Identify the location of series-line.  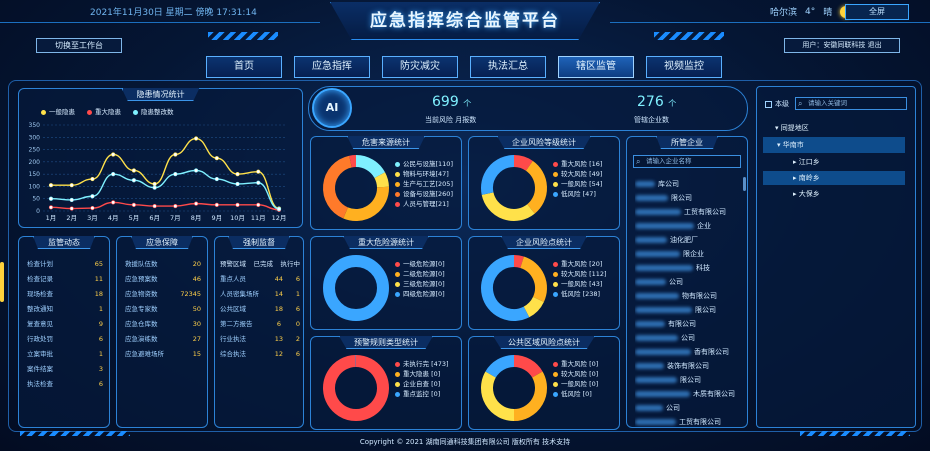
(165, 189).